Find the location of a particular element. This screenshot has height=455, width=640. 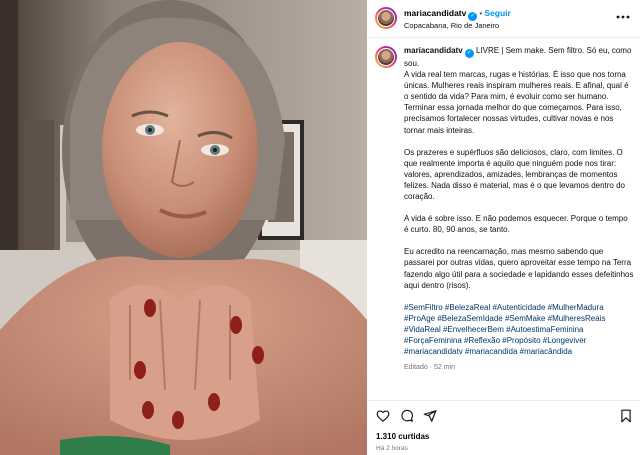

caption-avatar is located at coordinates (386, 57).